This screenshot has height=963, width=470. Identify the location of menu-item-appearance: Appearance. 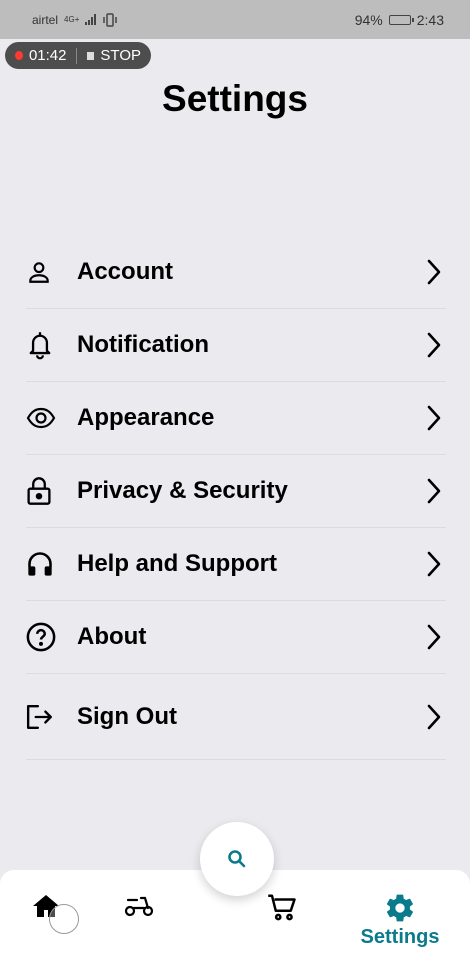
(236, 418).